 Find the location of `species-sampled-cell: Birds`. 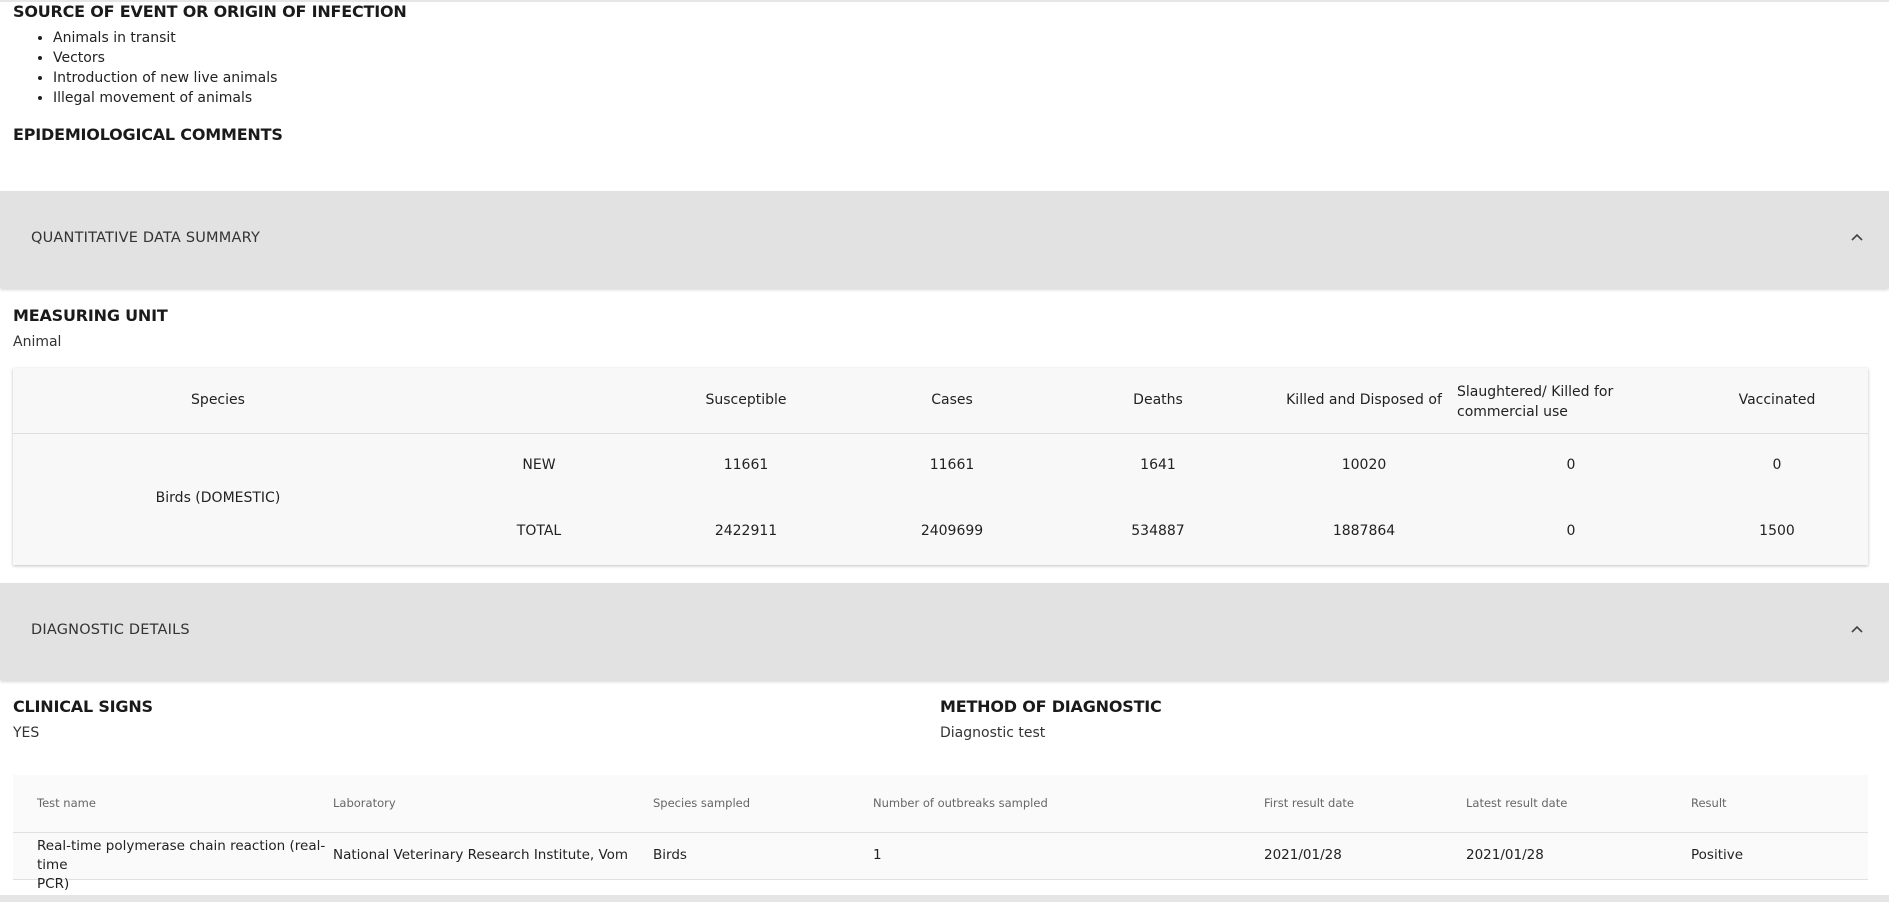

species-sampled-cell: Birds is located at coordinates (670, 855).